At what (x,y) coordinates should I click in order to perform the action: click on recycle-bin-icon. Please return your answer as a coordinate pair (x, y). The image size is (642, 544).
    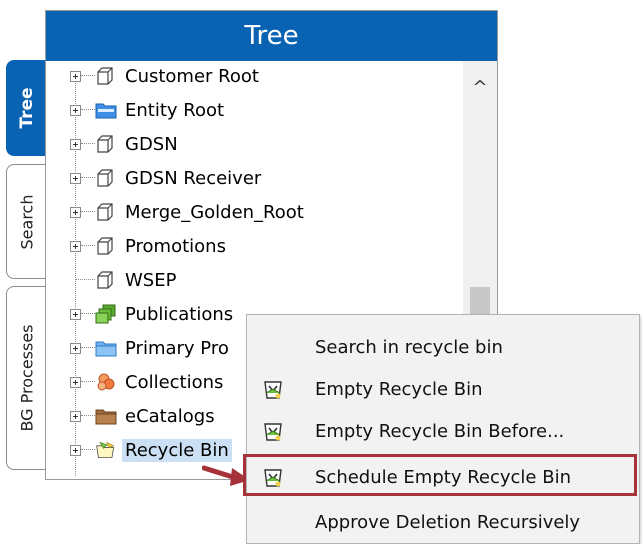
    Looking at the image, I should click on (106, 450).